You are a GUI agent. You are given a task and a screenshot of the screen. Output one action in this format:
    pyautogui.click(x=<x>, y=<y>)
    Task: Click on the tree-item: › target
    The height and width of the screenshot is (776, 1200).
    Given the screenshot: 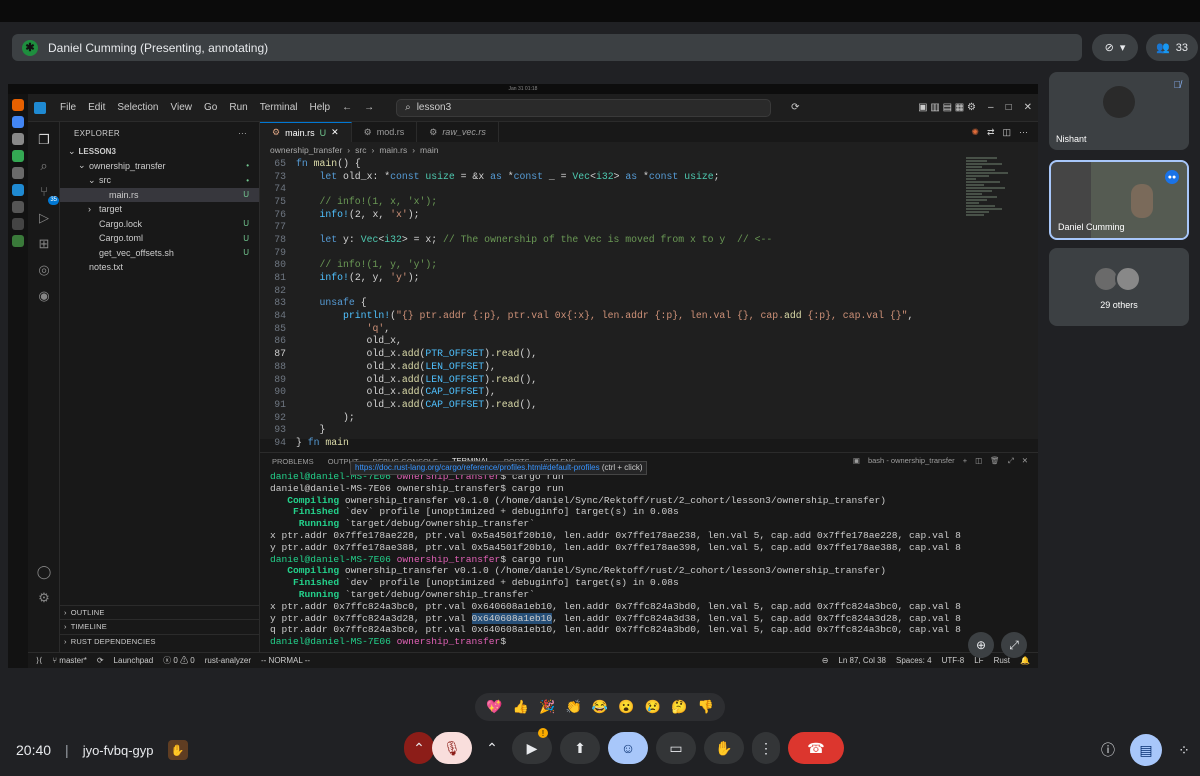 What is the action you would take?
    pyautogui.click(x=159, y=209)
    